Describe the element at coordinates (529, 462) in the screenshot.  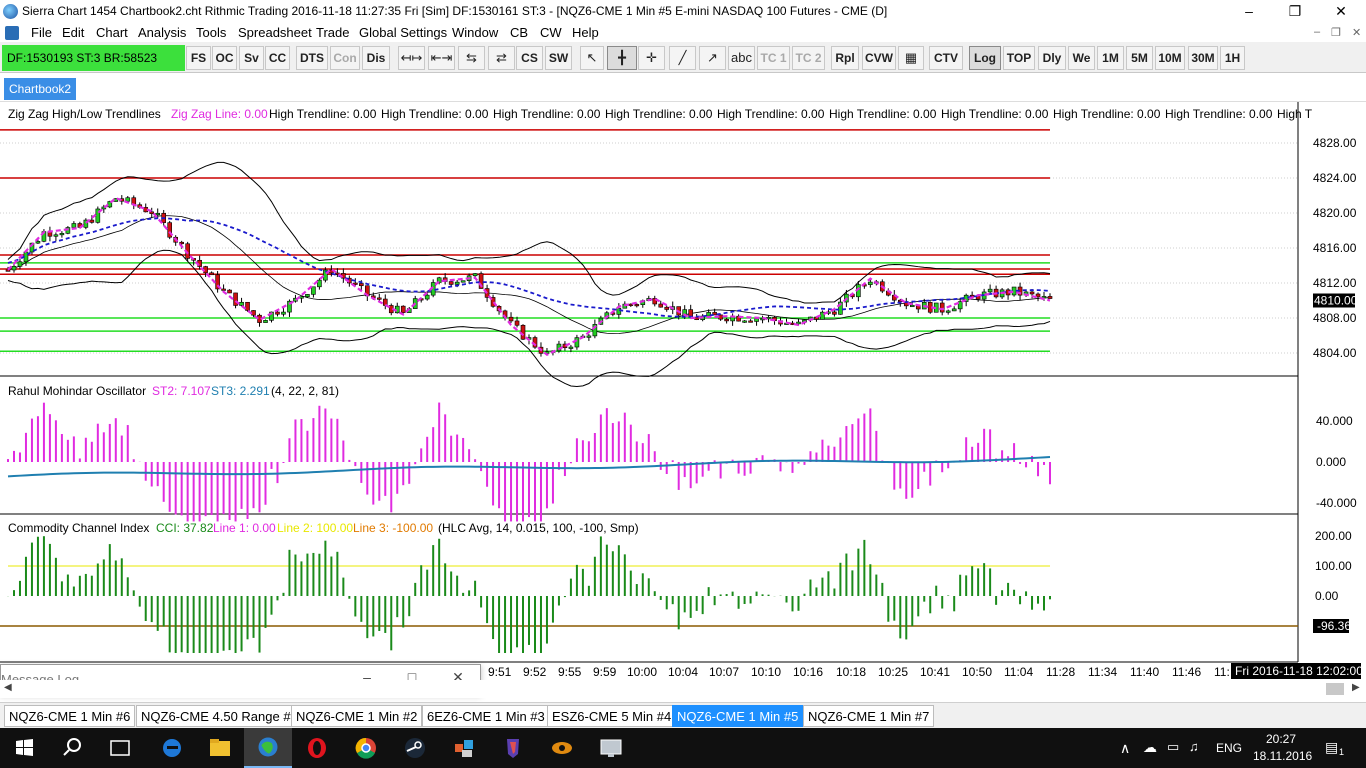
I see `rmo-pane` at that location.